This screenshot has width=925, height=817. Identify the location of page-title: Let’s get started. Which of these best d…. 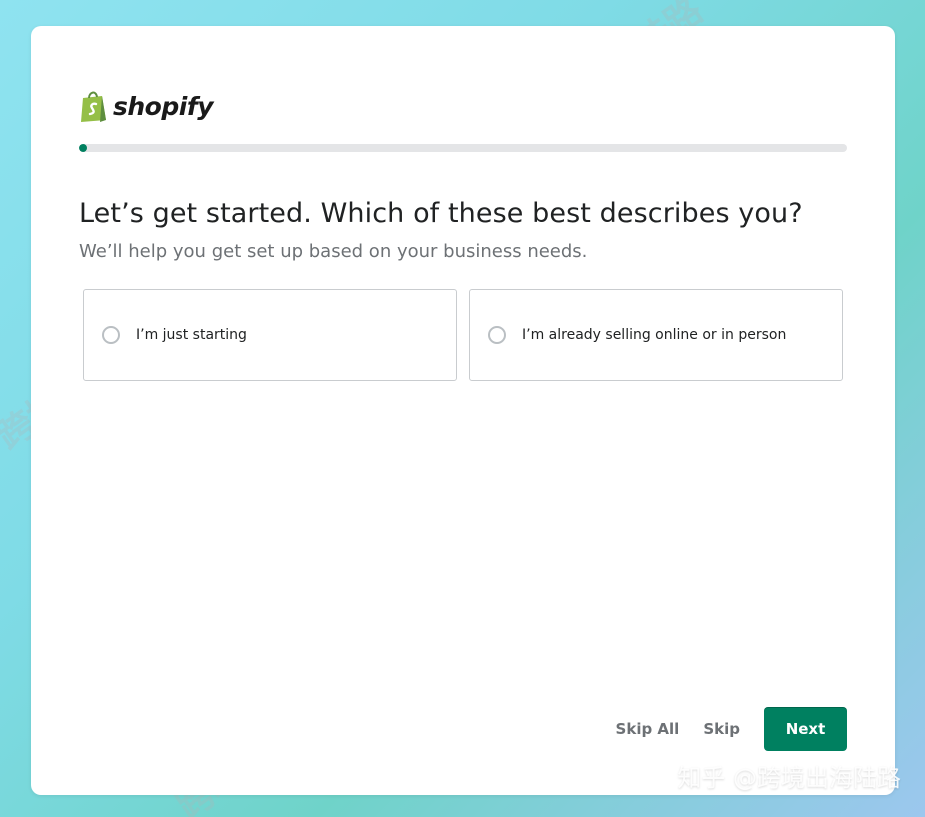
(441, 213).